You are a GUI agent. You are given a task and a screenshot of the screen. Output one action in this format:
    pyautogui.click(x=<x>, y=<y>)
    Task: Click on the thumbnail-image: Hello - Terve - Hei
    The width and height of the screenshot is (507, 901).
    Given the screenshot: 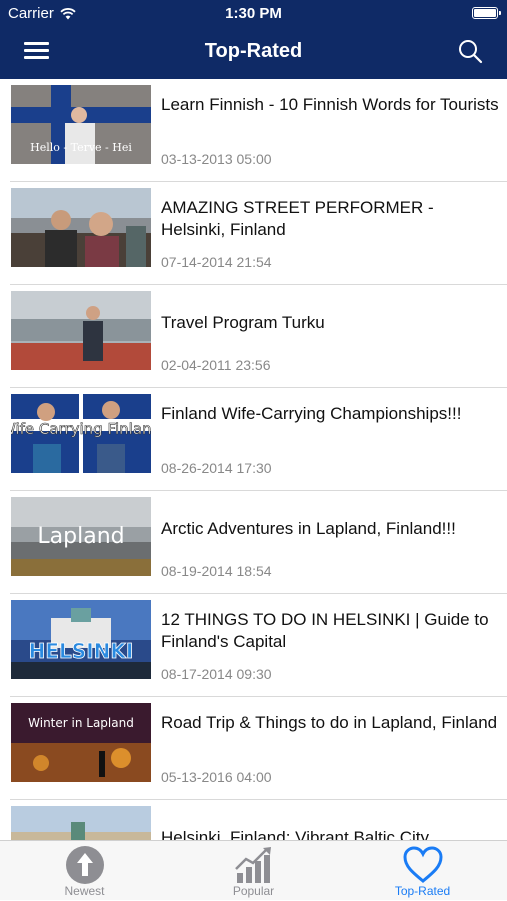 What is the action you would take?
    pyautogui.click(x=81, y=124)
    